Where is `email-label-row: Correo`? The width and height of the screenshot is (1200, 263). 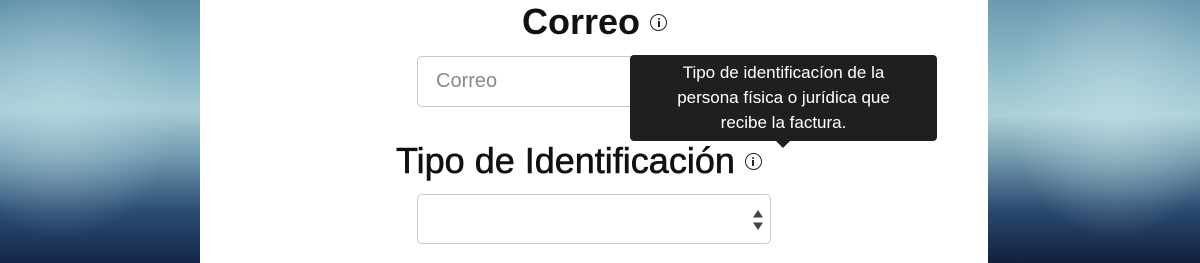 email-label-row: Correo is located at coordinates (595, 21).